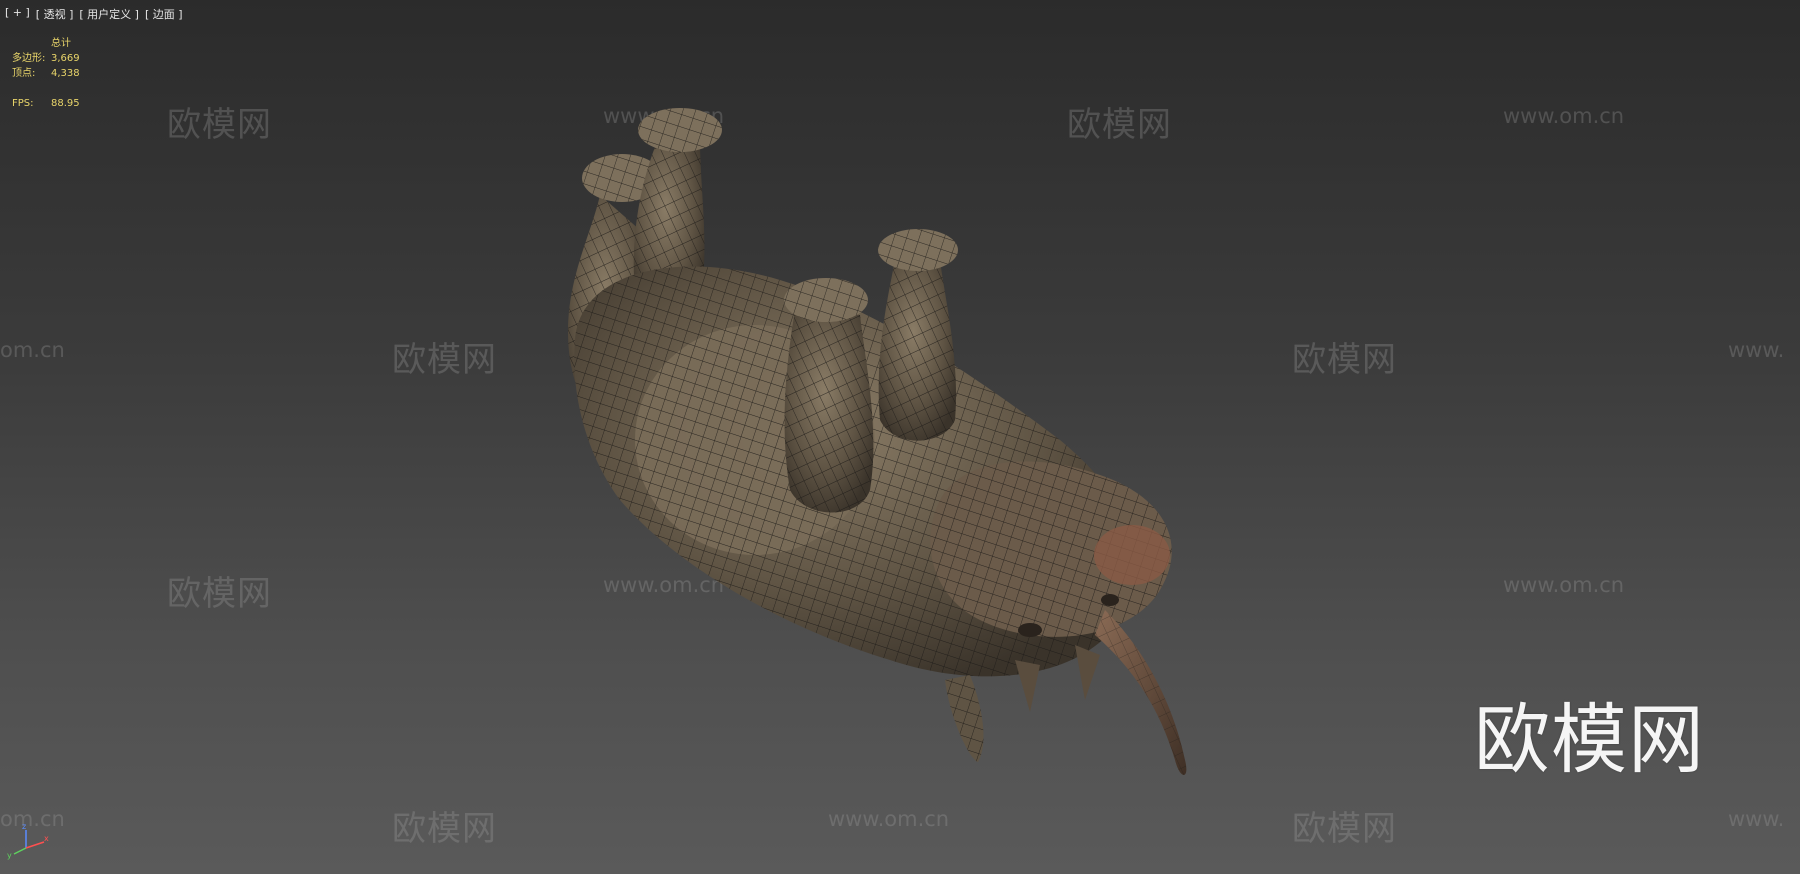 The width and height of the screenshot is (1800, 874). I want to click on stats-fps-value: 88.95, so click(65, 103).